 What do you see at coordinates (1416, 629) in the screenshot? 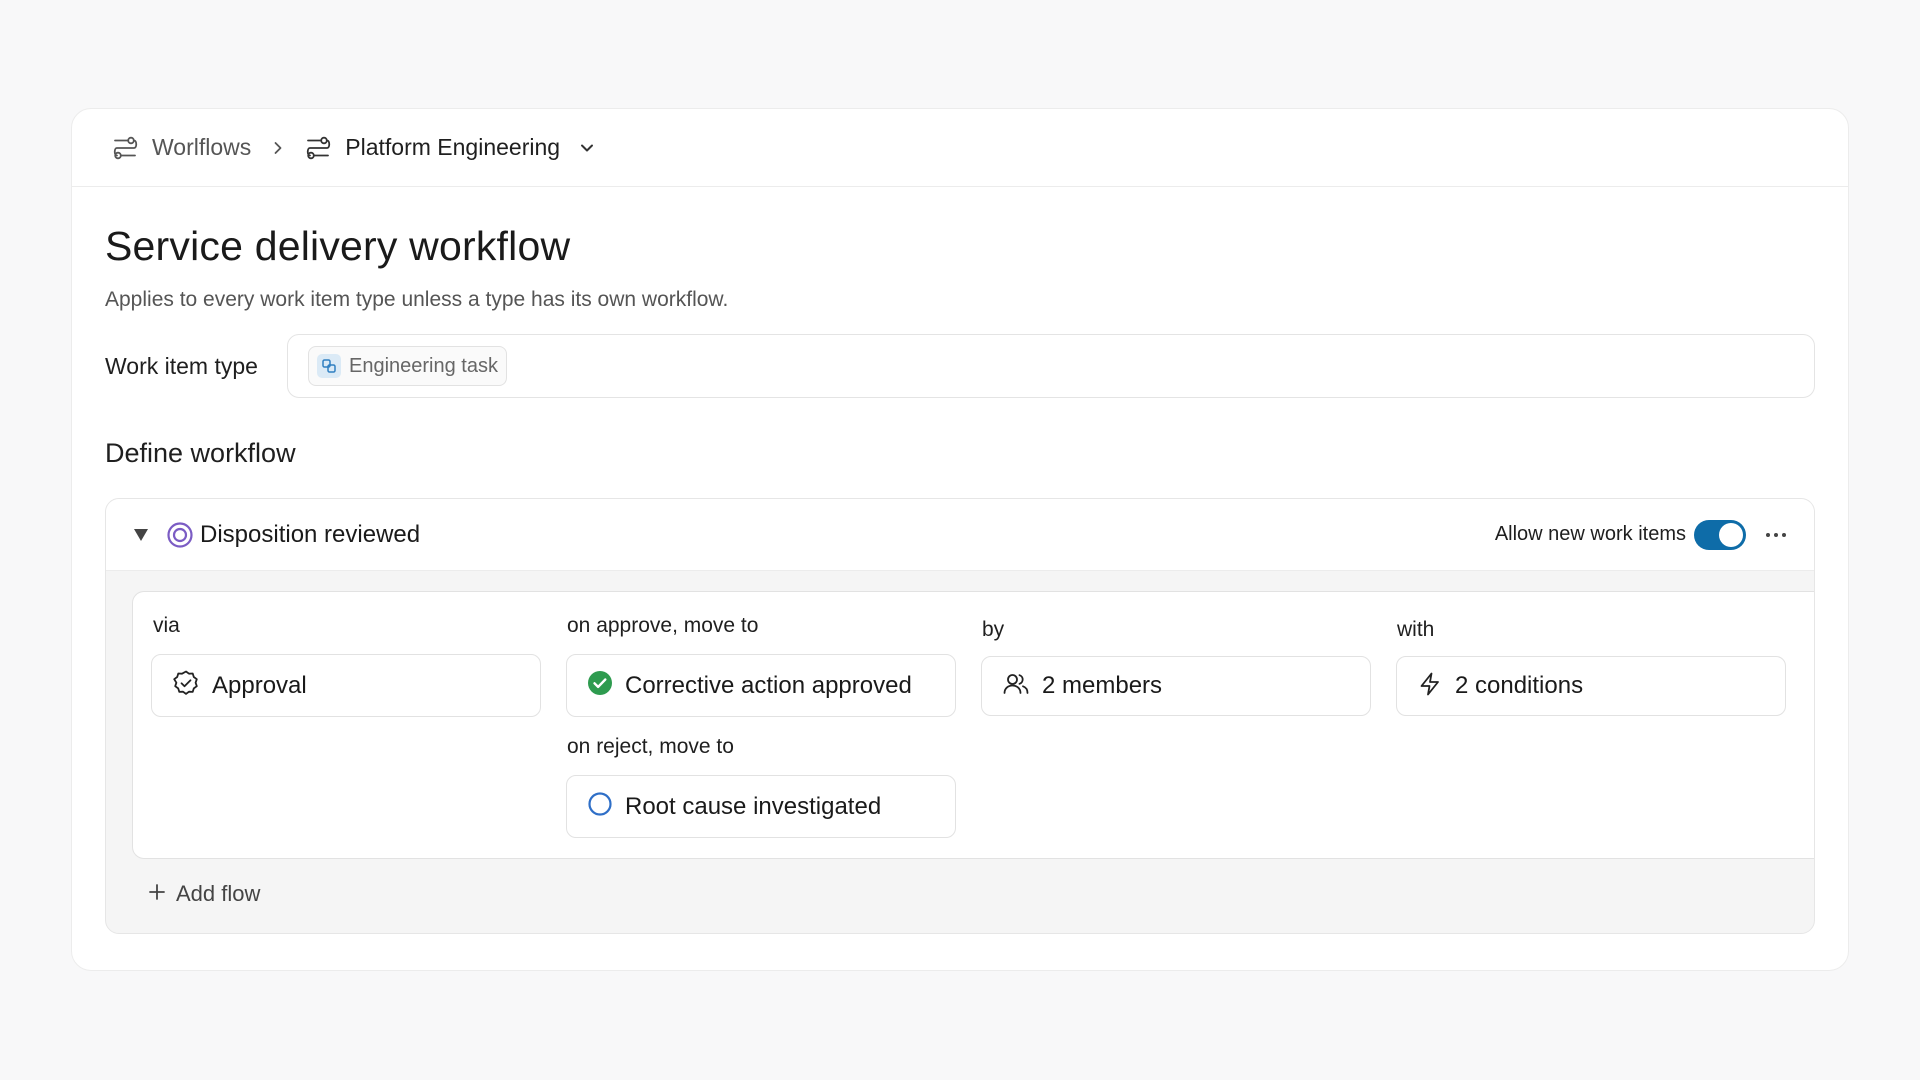
I see `with-label: with` at bounding box center [1416, 629].